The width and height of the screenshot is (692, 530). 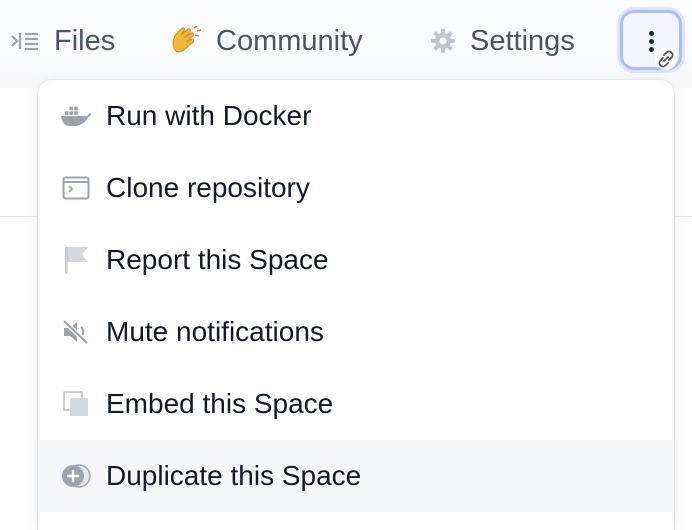 What do you see at coordinates (76, 332) in the screenshot?
I see `mute-icon` at bounding box center [76, 332].